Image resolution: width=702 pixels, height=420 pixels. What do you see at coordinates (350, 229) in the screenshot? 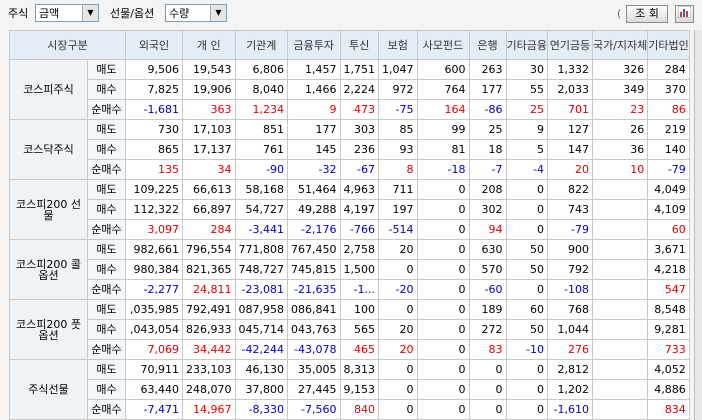
I see `table-row: 순매수 3,097 284 -3,441 -2,176 -766 -514 0 94 0 -79 60` at bounding box center [350, 229].